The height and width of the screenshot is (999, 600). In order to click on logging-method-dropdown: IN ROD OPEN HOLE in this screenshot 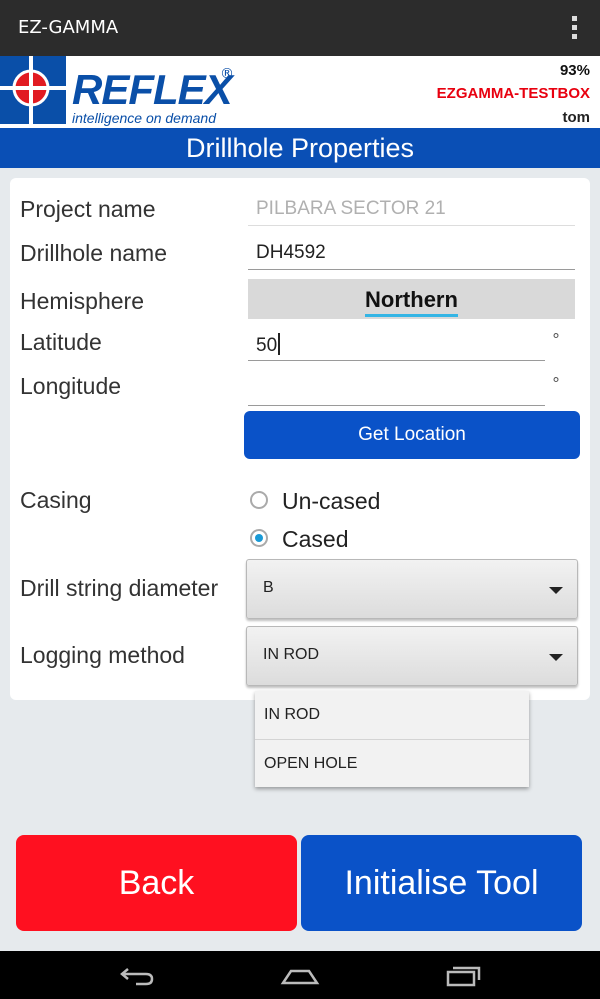, I will do `click(392, 739)`.